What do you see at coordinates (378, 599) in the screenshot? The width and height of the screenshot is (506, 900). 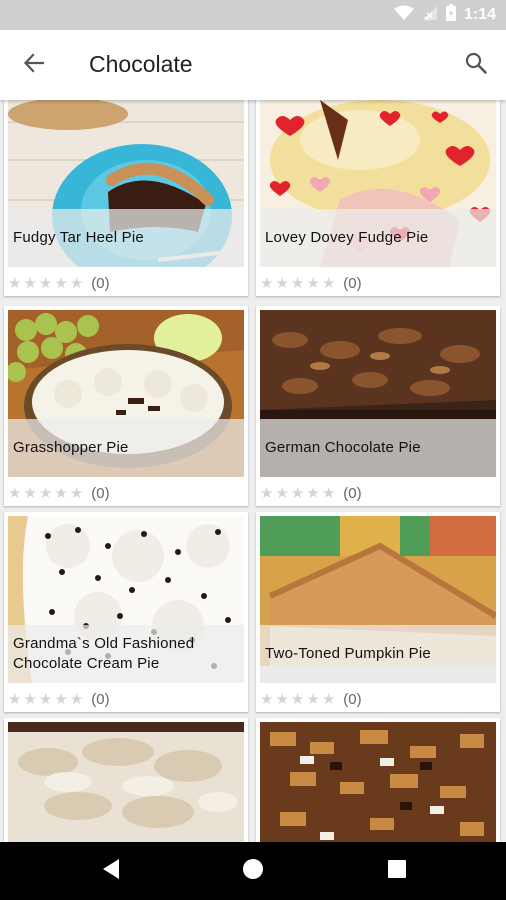 I see `recipe-photo: Two-Toned Pumpkin Pie` at bounding box center [378, 599].